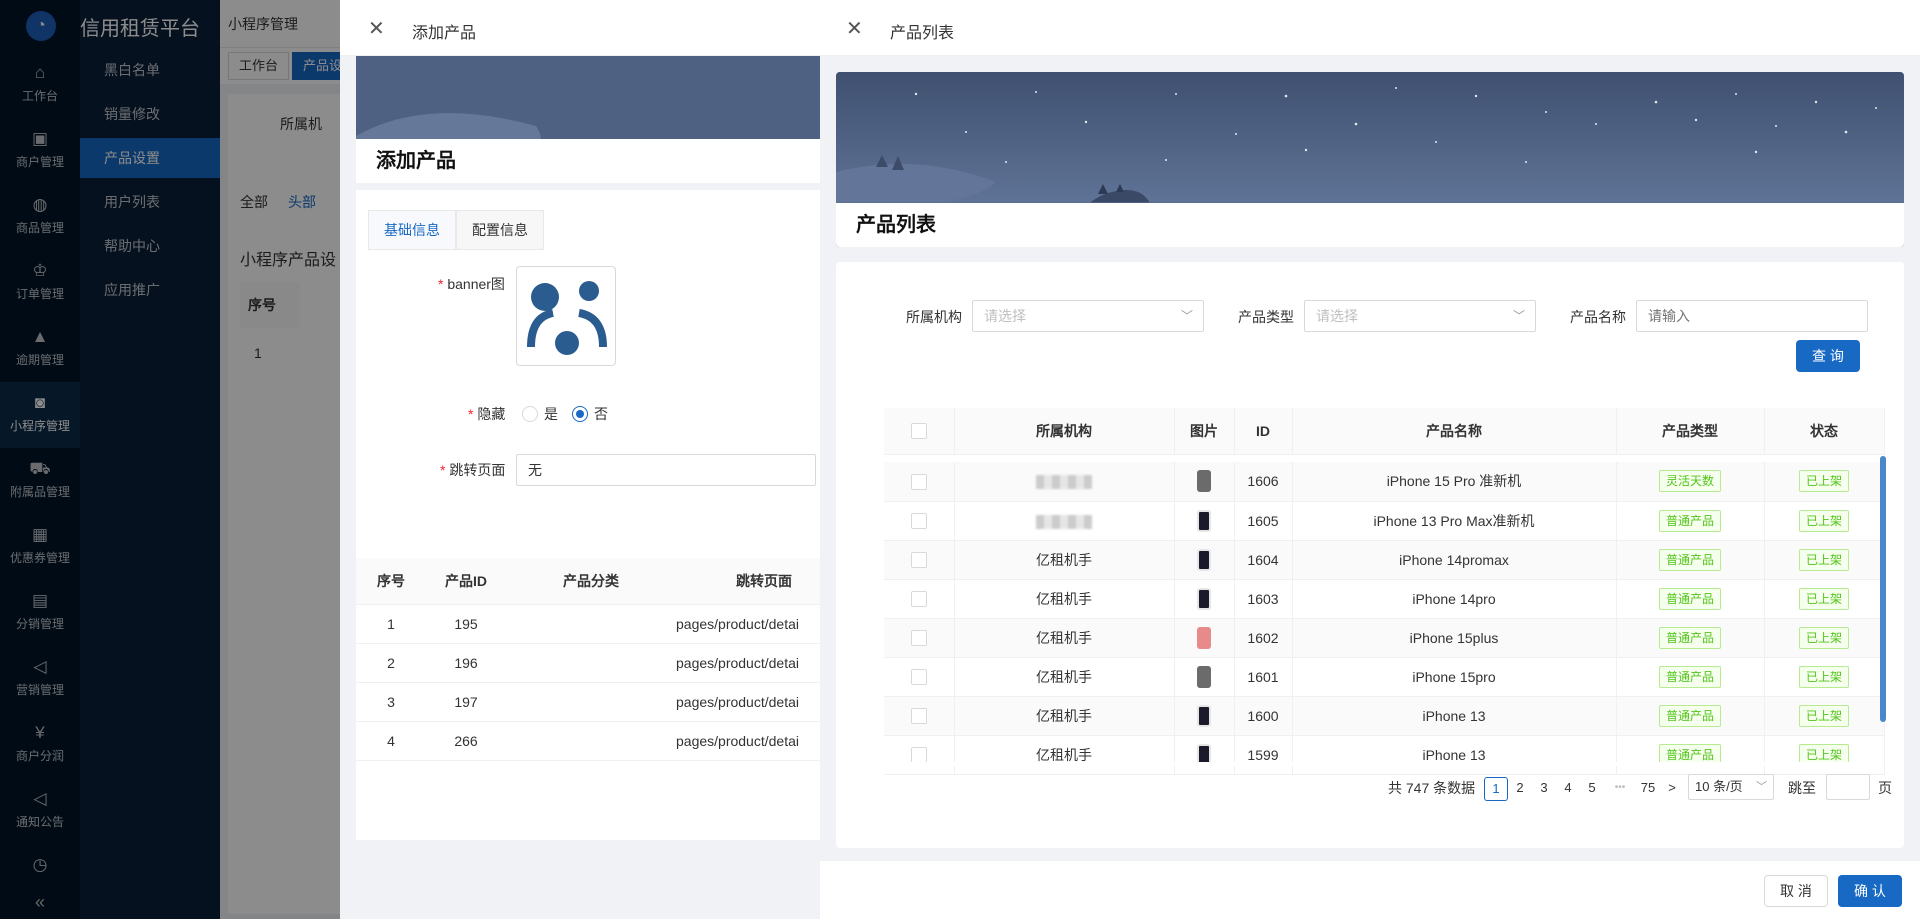 The width and height of the screenshot is (1920, 919). What do you see at coordinates (591, 741) in the screenshot?
I see `cell-category` at bounding box center [591, 741].